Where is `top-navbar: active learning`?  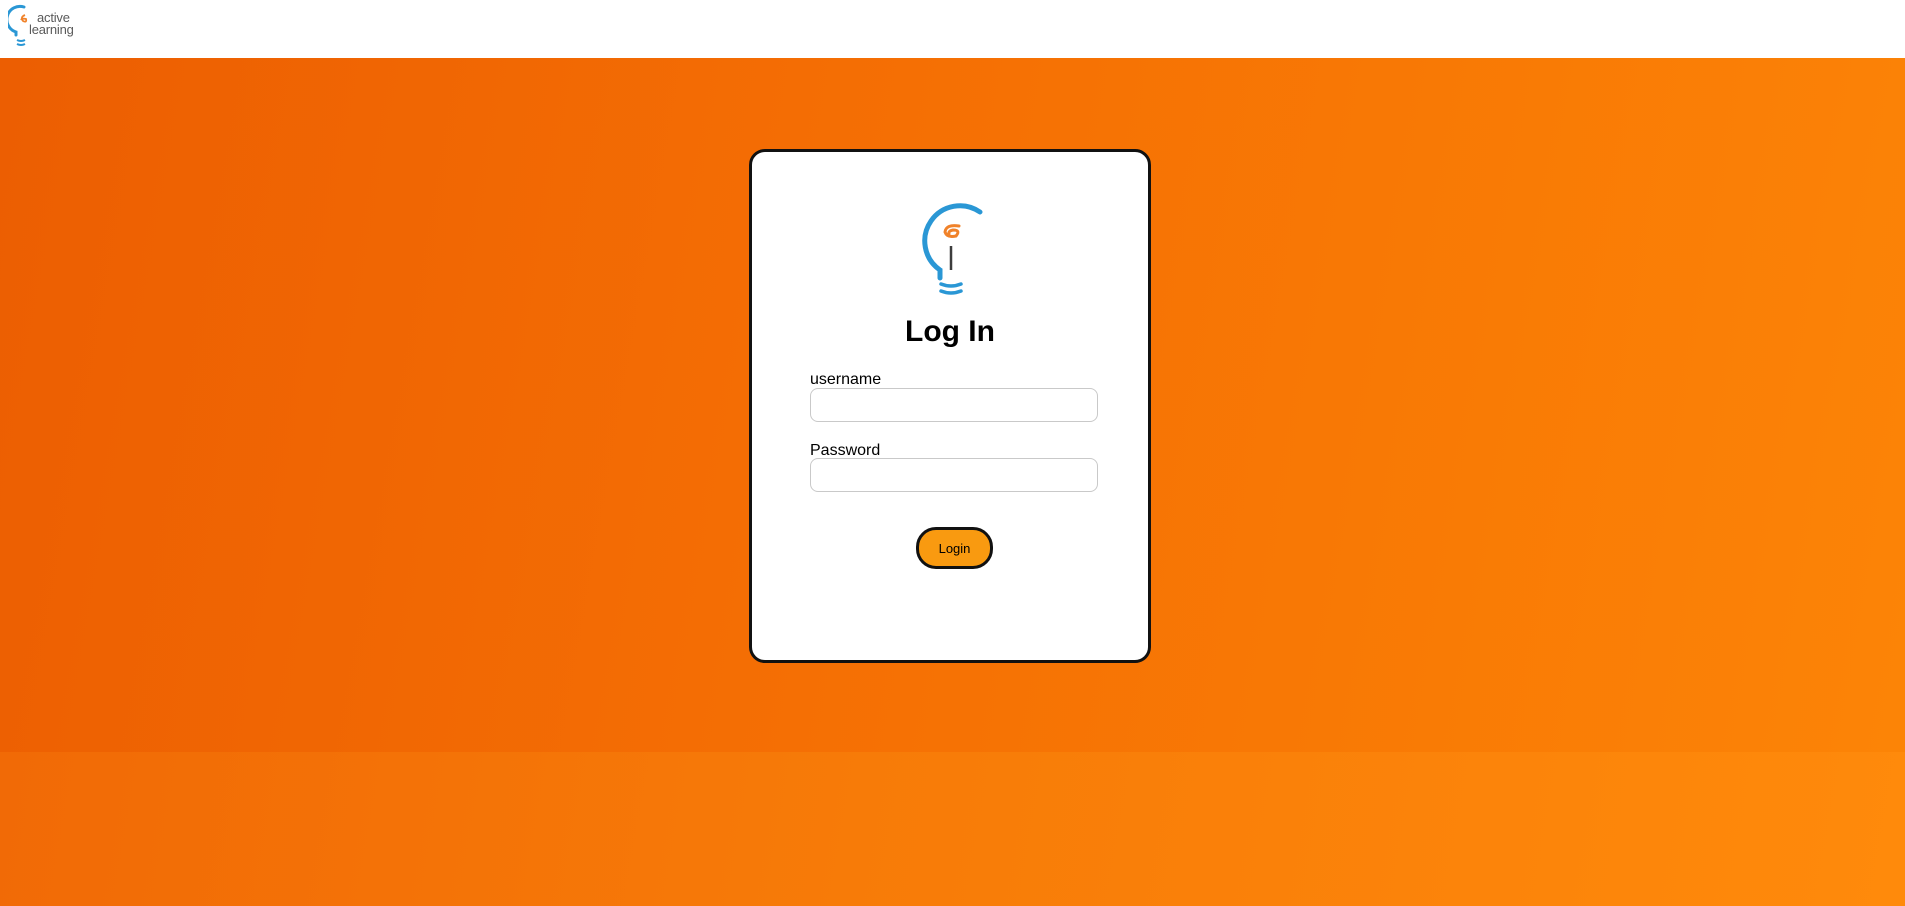
top-navbar: active learning is located at coordinates (952, 29).